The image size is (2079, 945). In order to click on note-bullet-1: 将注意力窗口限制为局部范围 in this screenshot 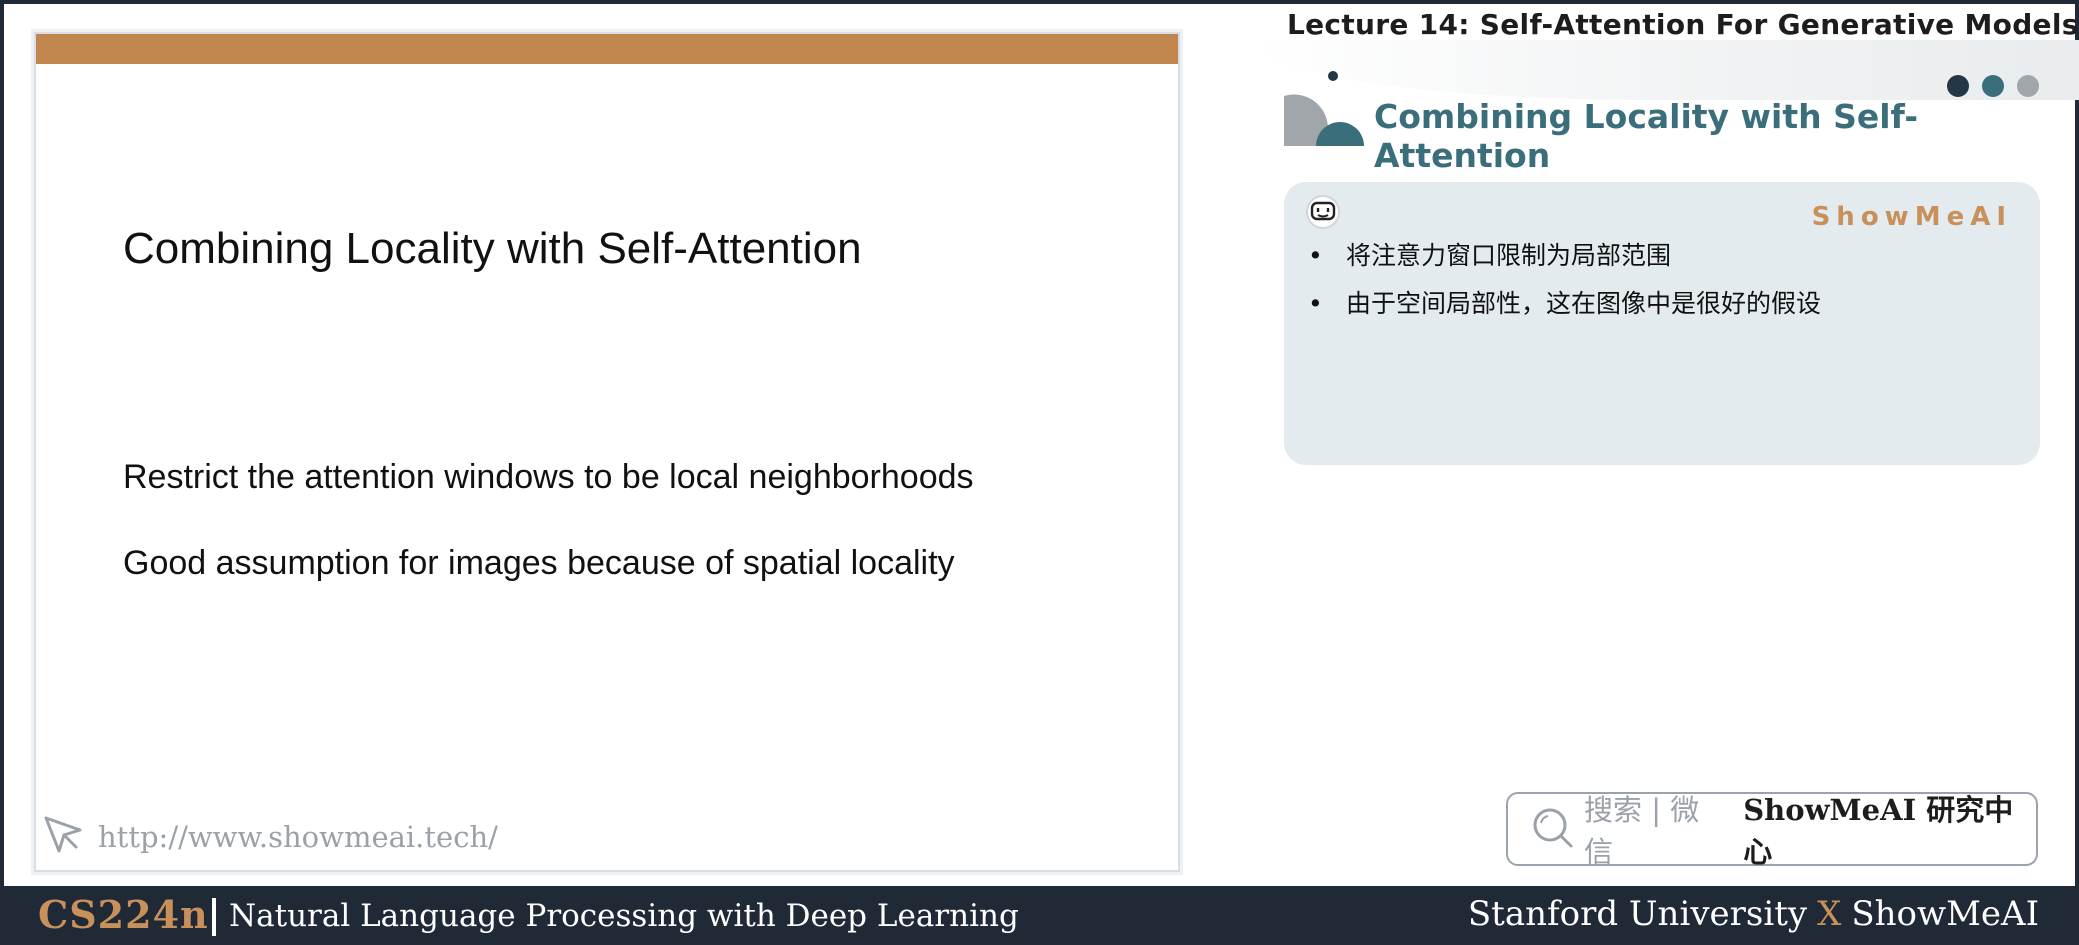, I will do `click(1564, 256)`.